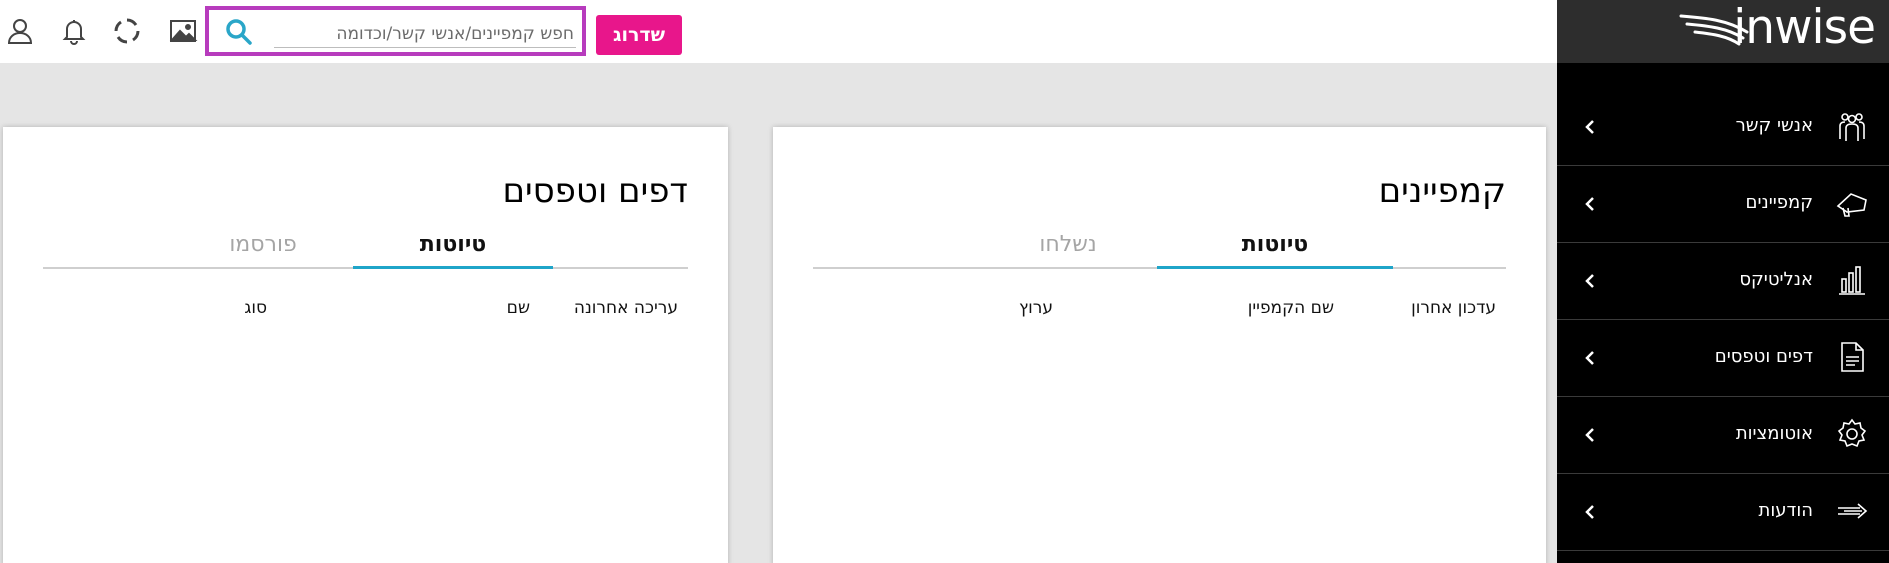 The width and height of the screenshot is (1889, 563). Describe the element at coordinates (1851, 205) in the screenshot. I see `megaphone-icon` at that location.